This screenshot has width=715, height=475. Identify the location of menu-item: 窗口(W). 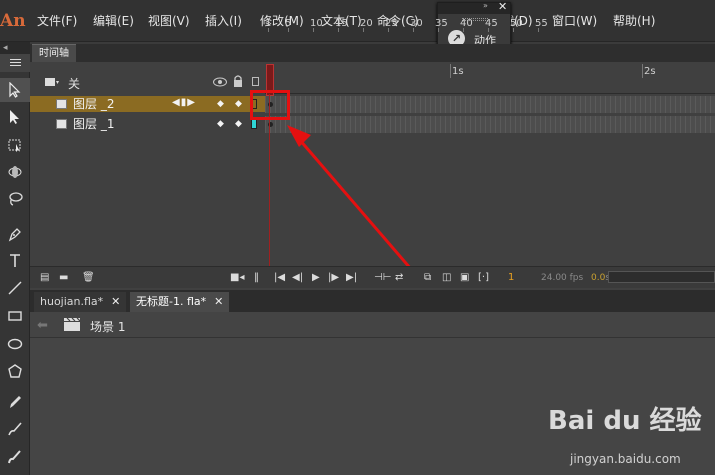
(574, 21).